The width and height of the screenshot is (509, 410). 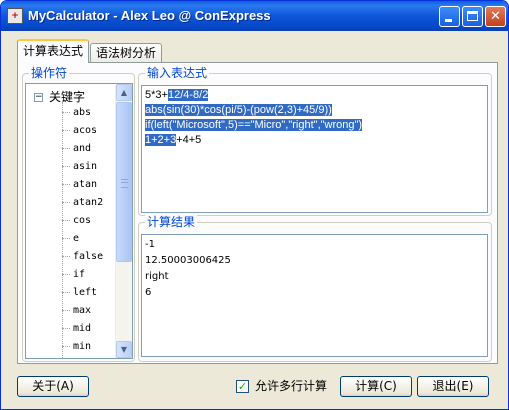 I want to click on tree-item: if, so click(x=73, y=275).